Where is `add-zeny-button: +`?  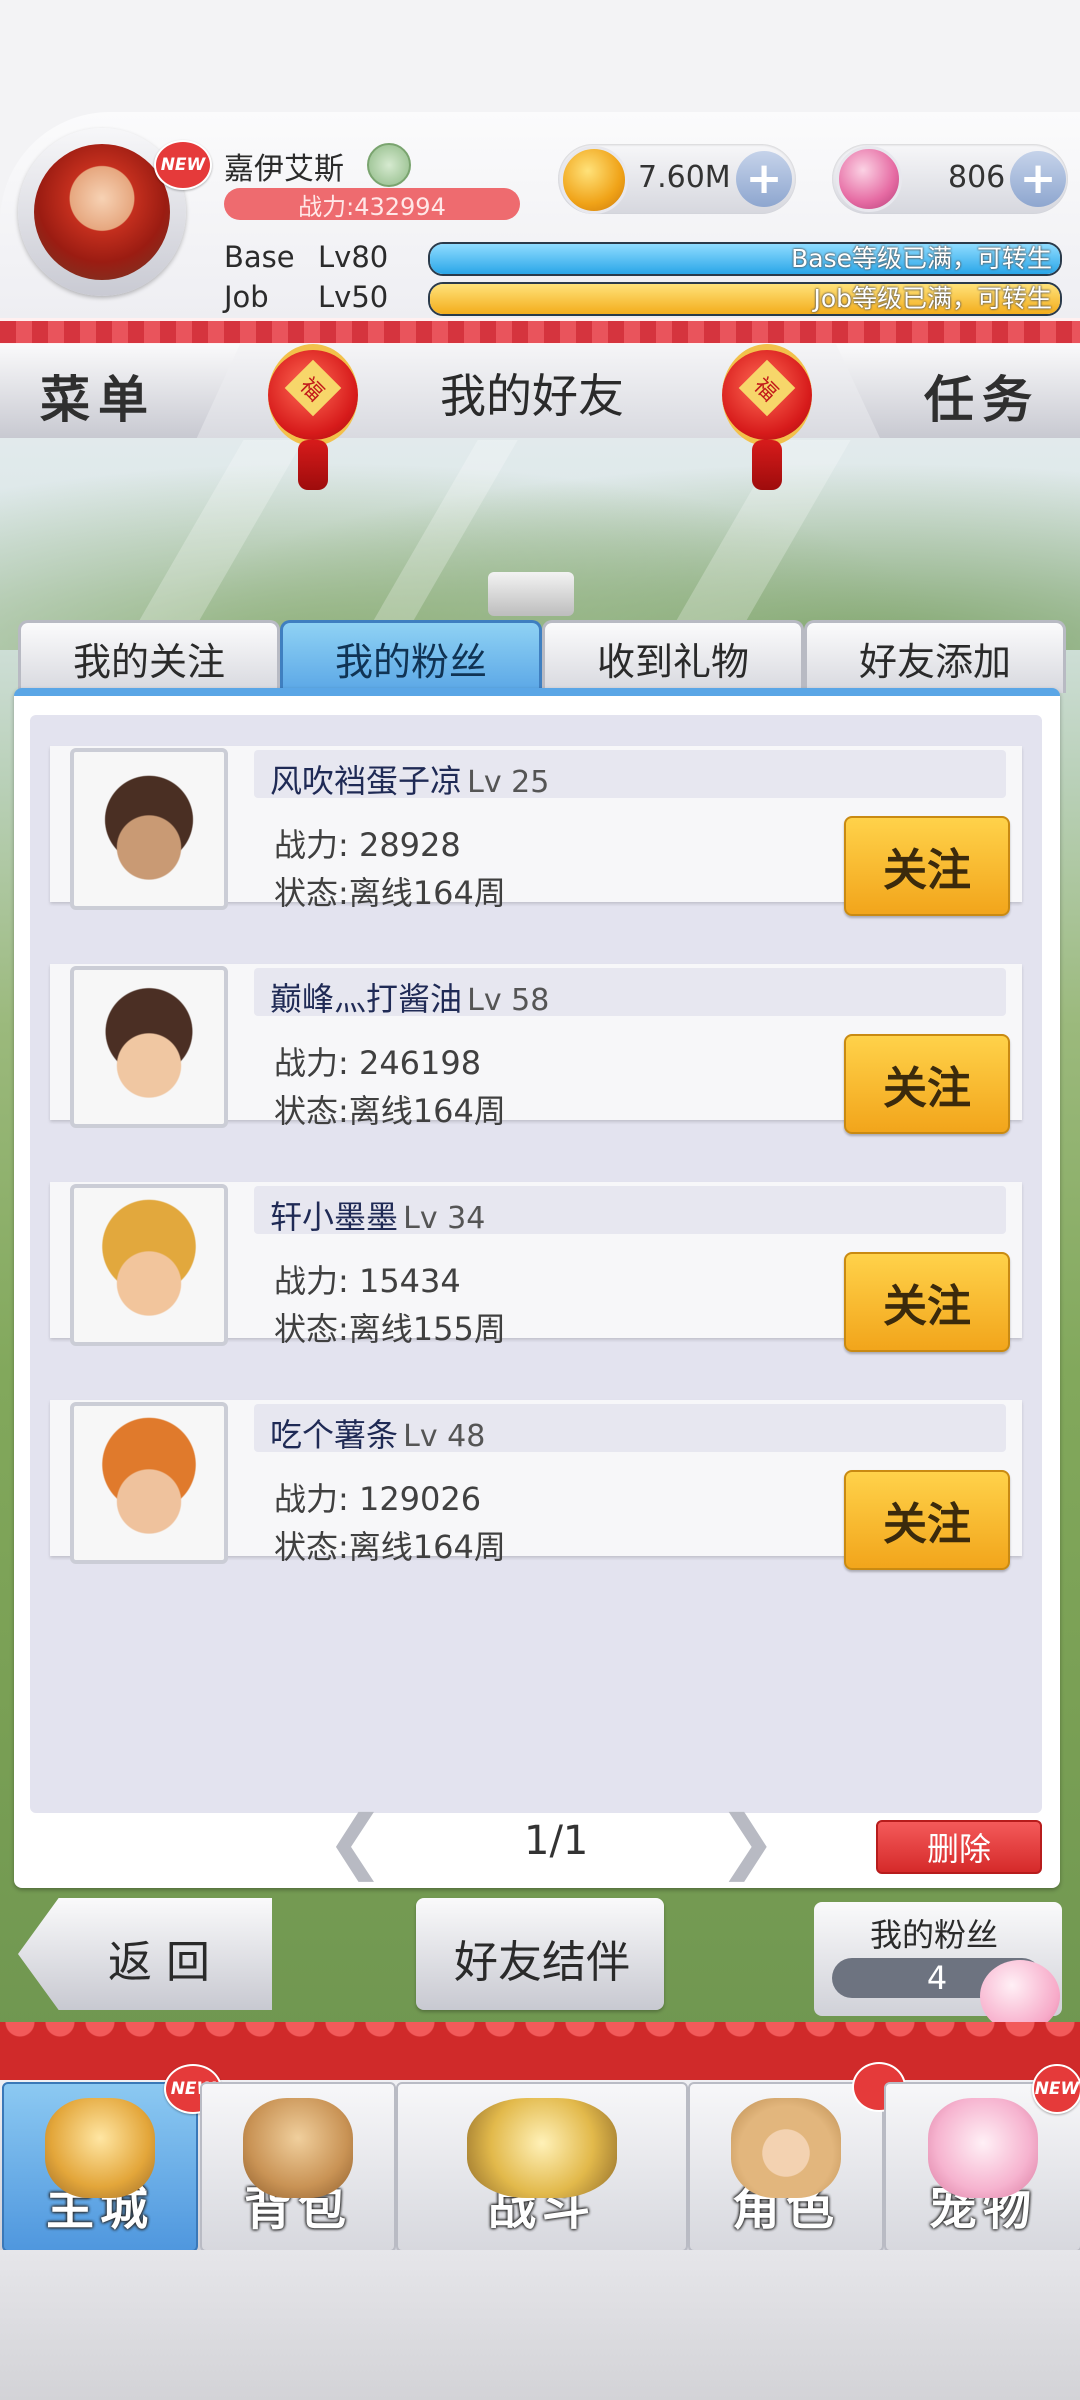
add-zeny-button: + is located at coordinates (764, 179).